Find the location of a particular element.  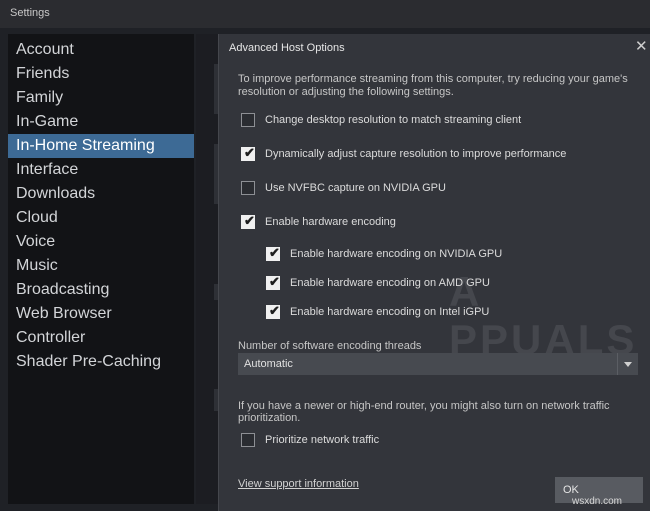

option-label: Enable hardware encoding is located at coordinates (330, 222).